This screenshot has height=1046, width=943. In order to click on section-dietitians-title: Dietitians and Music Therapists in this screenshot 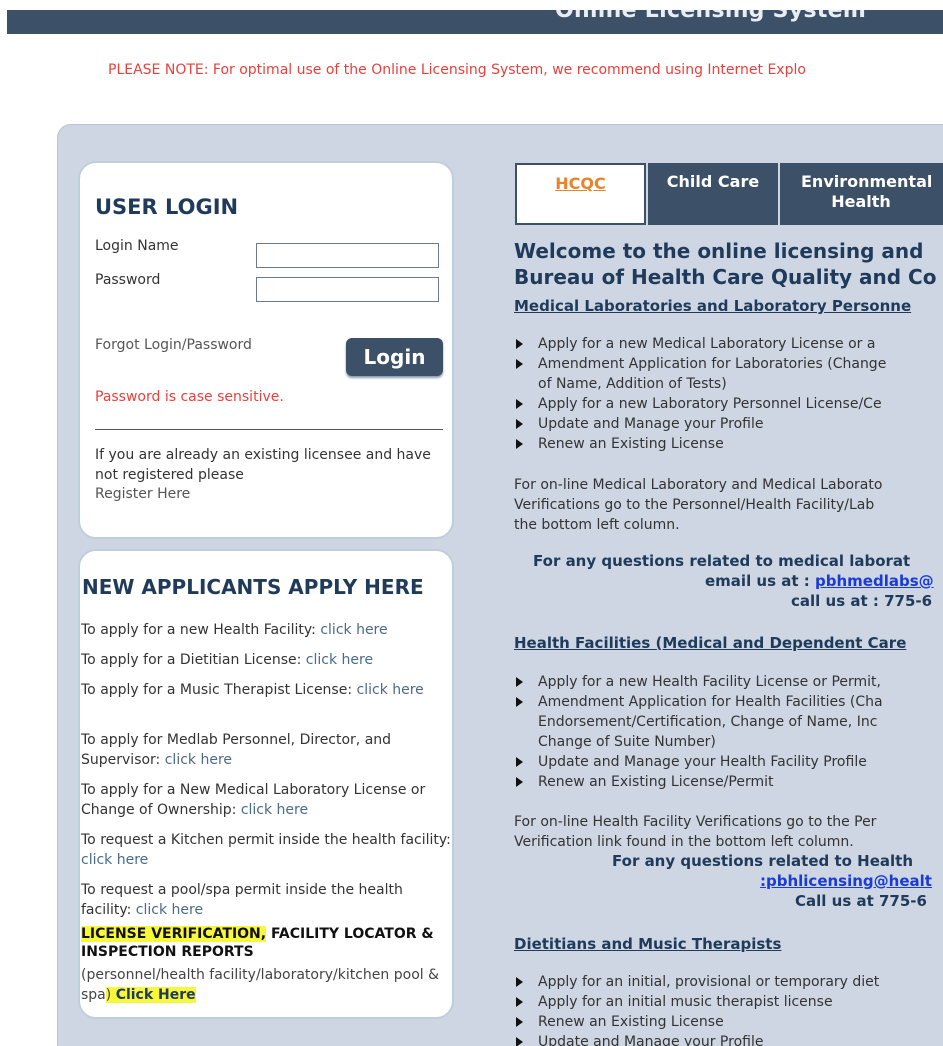, I will do `click(647, 944)`.